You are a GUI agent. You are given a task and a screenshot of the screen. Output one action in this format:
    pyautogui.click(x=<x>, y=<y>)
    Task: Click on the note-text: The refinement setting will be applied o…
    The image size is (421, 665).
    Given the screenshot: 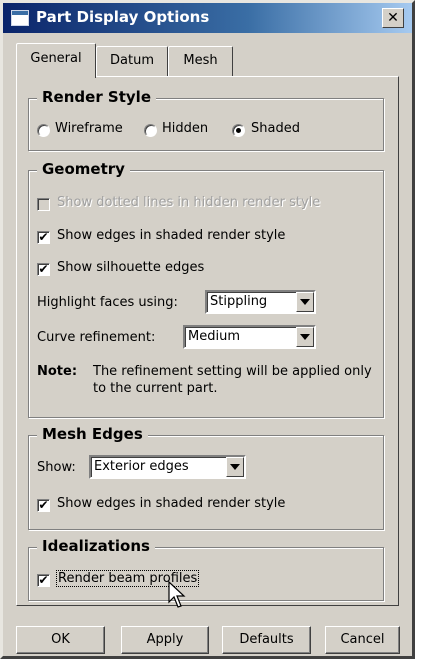 What is the action you would take?
    pyautogui.click(x=232, y=380)
    